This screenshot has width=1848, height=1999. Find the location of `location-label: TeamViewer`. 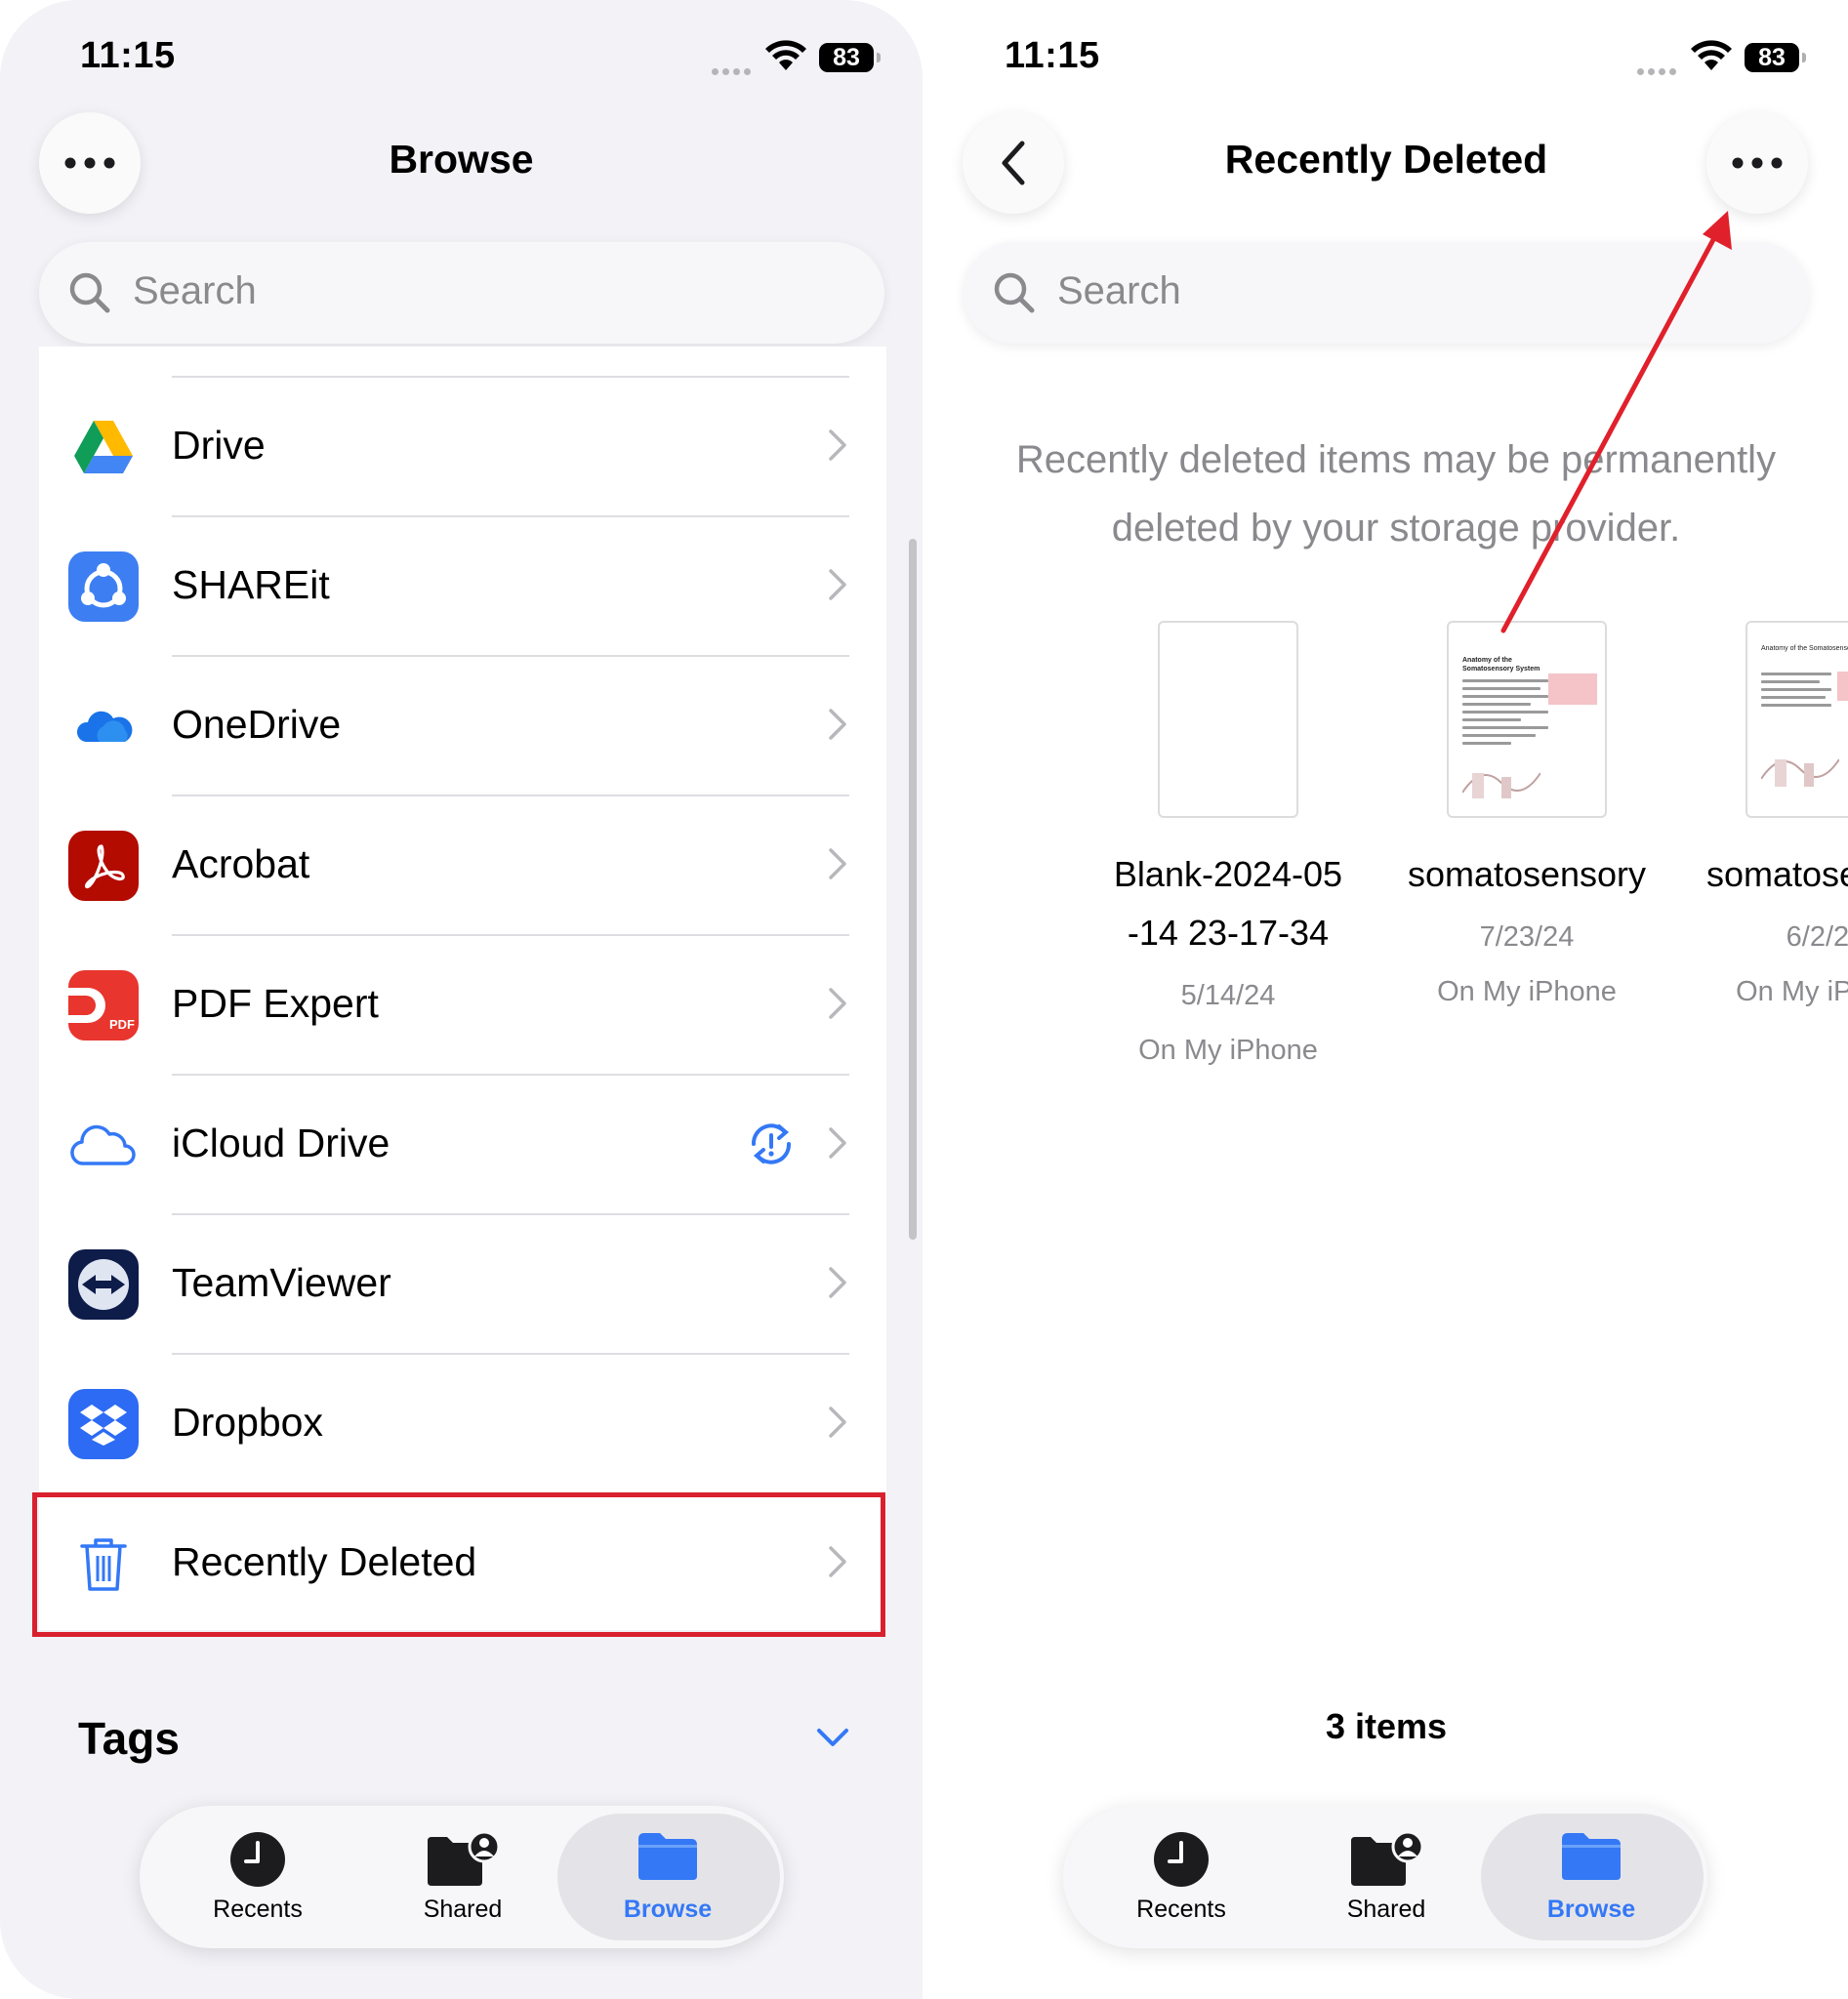

location-label: TeamViewer is located at coordinates (282, 1282).